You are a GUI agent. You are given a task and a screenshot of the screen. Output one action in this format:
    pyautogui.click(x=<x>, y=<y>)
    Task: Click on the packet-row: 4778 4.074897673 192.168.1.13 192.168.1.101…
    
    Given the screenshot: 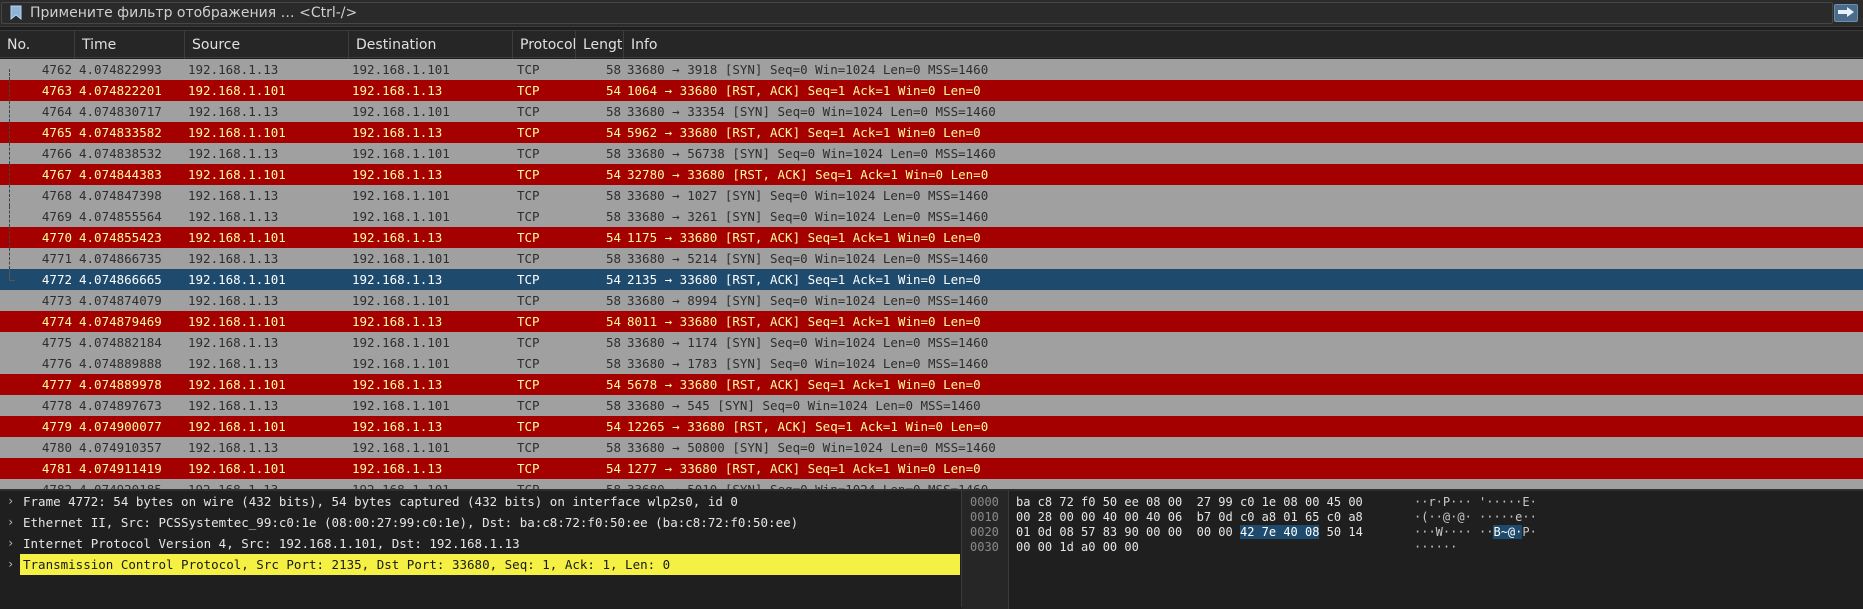 What is the action you would take?
    pyautogui.click(x=931, y=405)
    